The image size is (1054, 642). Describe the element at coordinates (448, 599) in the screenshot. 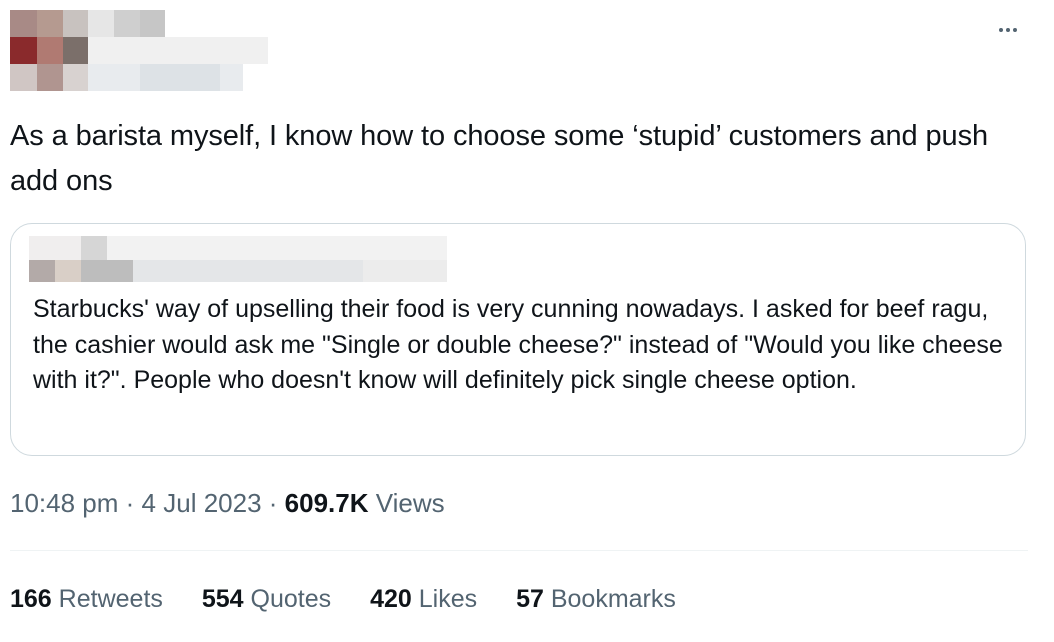

I see `likes-label: Likes` at that location.